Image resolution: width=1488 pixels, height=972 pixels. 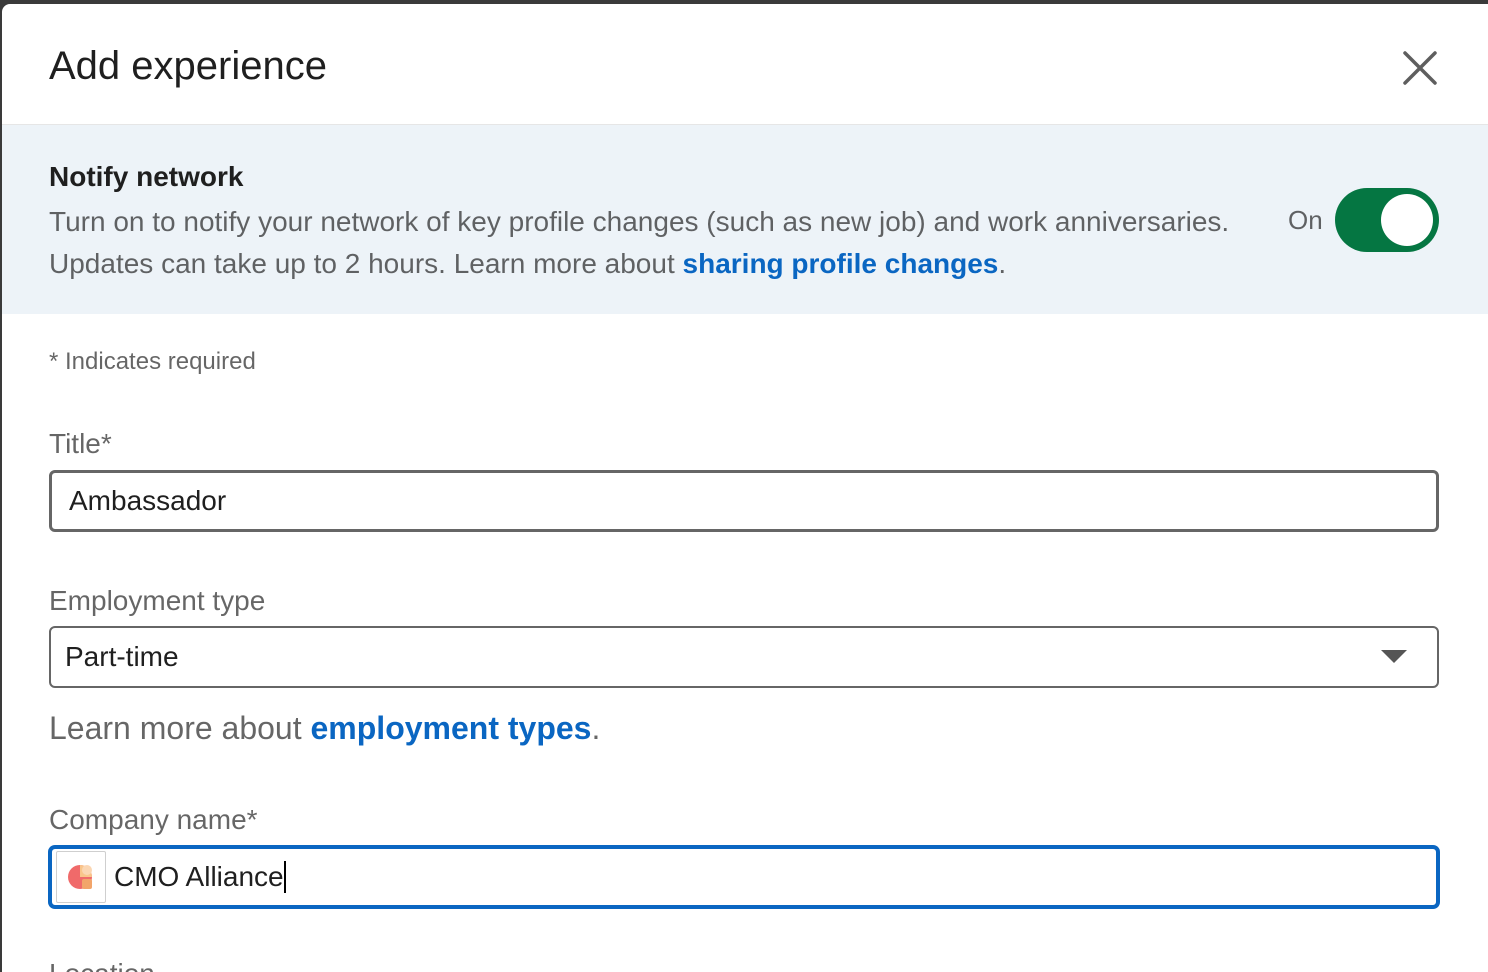 I want to click on company-name-label: Company name*, so click(x=153, y=819).